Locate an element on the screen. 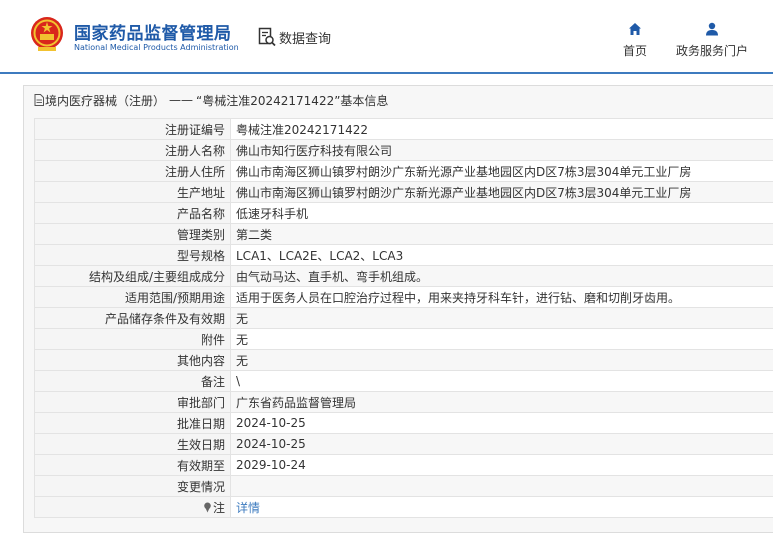 Image resolution: width=773 pixels, height=533 pixels. table-row: 附件无 is located at coordinates (403, 339).